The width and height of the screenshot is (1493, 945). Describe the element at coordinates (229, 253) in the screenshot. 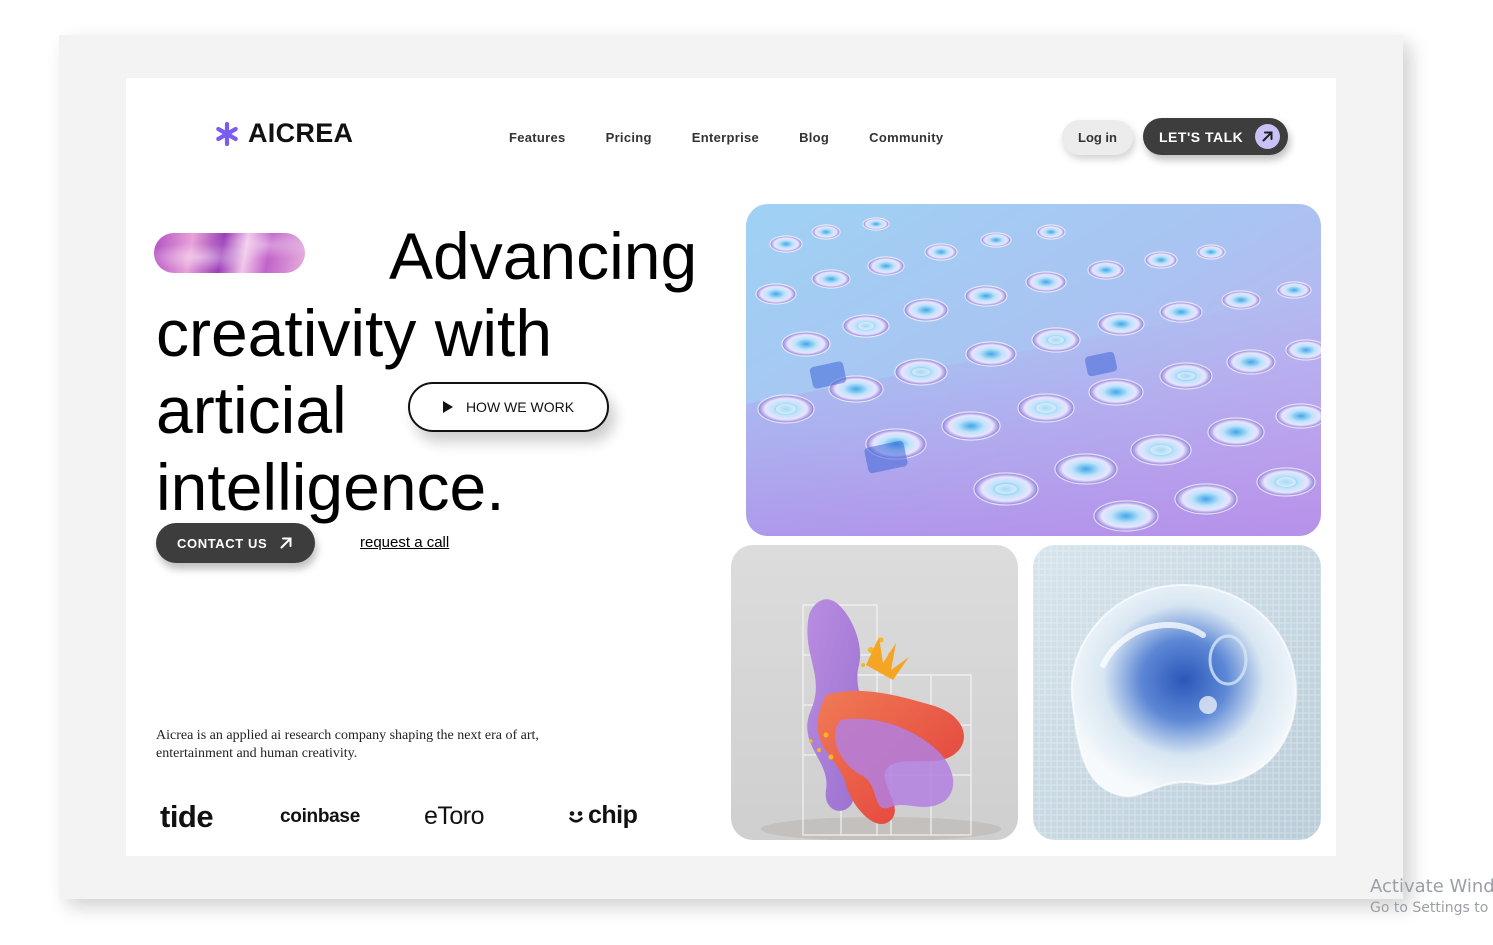

I see `gradient-pill-image` at that location.